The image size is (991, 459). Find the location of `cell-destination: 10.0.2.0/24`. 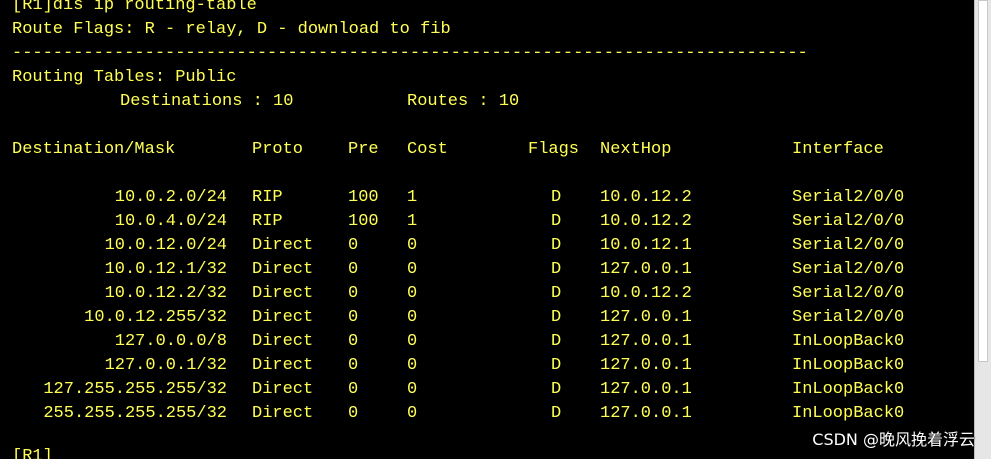

cell-destination: 10.0.2.0/24 is located at coordinates (170, 197).